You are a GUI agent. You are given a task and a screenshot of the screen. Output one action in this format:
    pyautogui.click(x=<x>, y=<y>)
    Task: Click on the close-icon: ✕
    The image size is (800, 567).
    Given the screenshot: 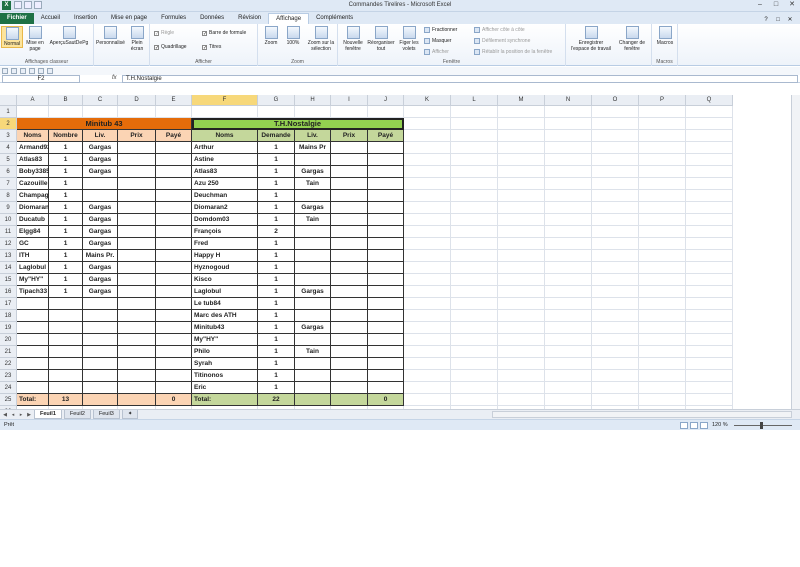 What is the action you would take?
    pyautogui.click(x=792, y=5)
    